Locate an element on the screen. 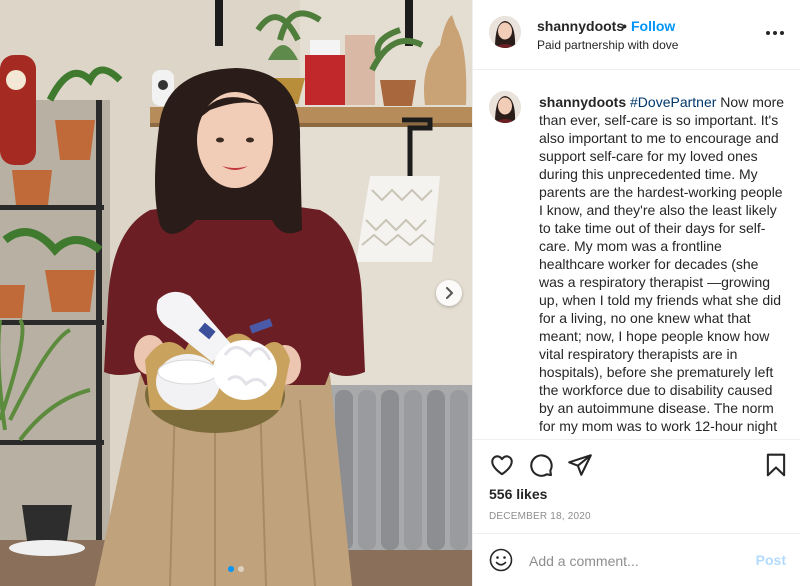 This screenshot has width=800, height=586. more-options-button is located at coordinates (775, 33).